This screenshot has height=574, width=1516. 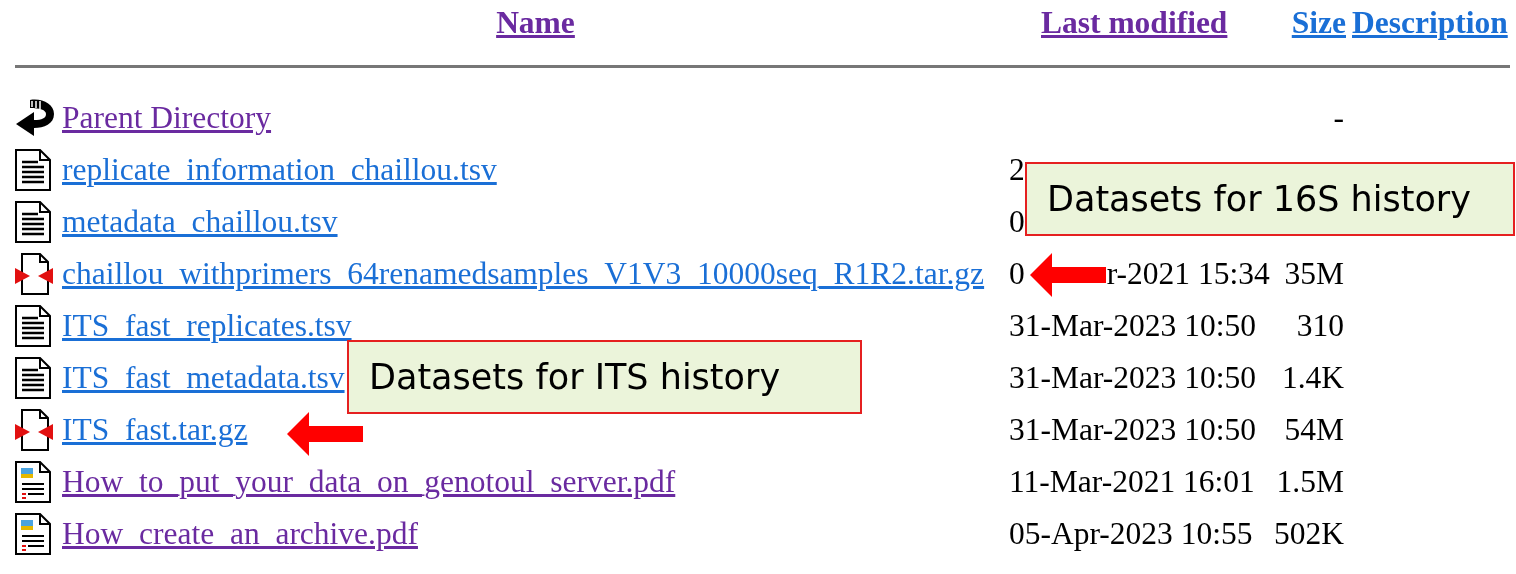 What do you see at coordinates (1314, 274) in the screenshot?
I see `size-text: 35M` at bounding box center [1314, 274].